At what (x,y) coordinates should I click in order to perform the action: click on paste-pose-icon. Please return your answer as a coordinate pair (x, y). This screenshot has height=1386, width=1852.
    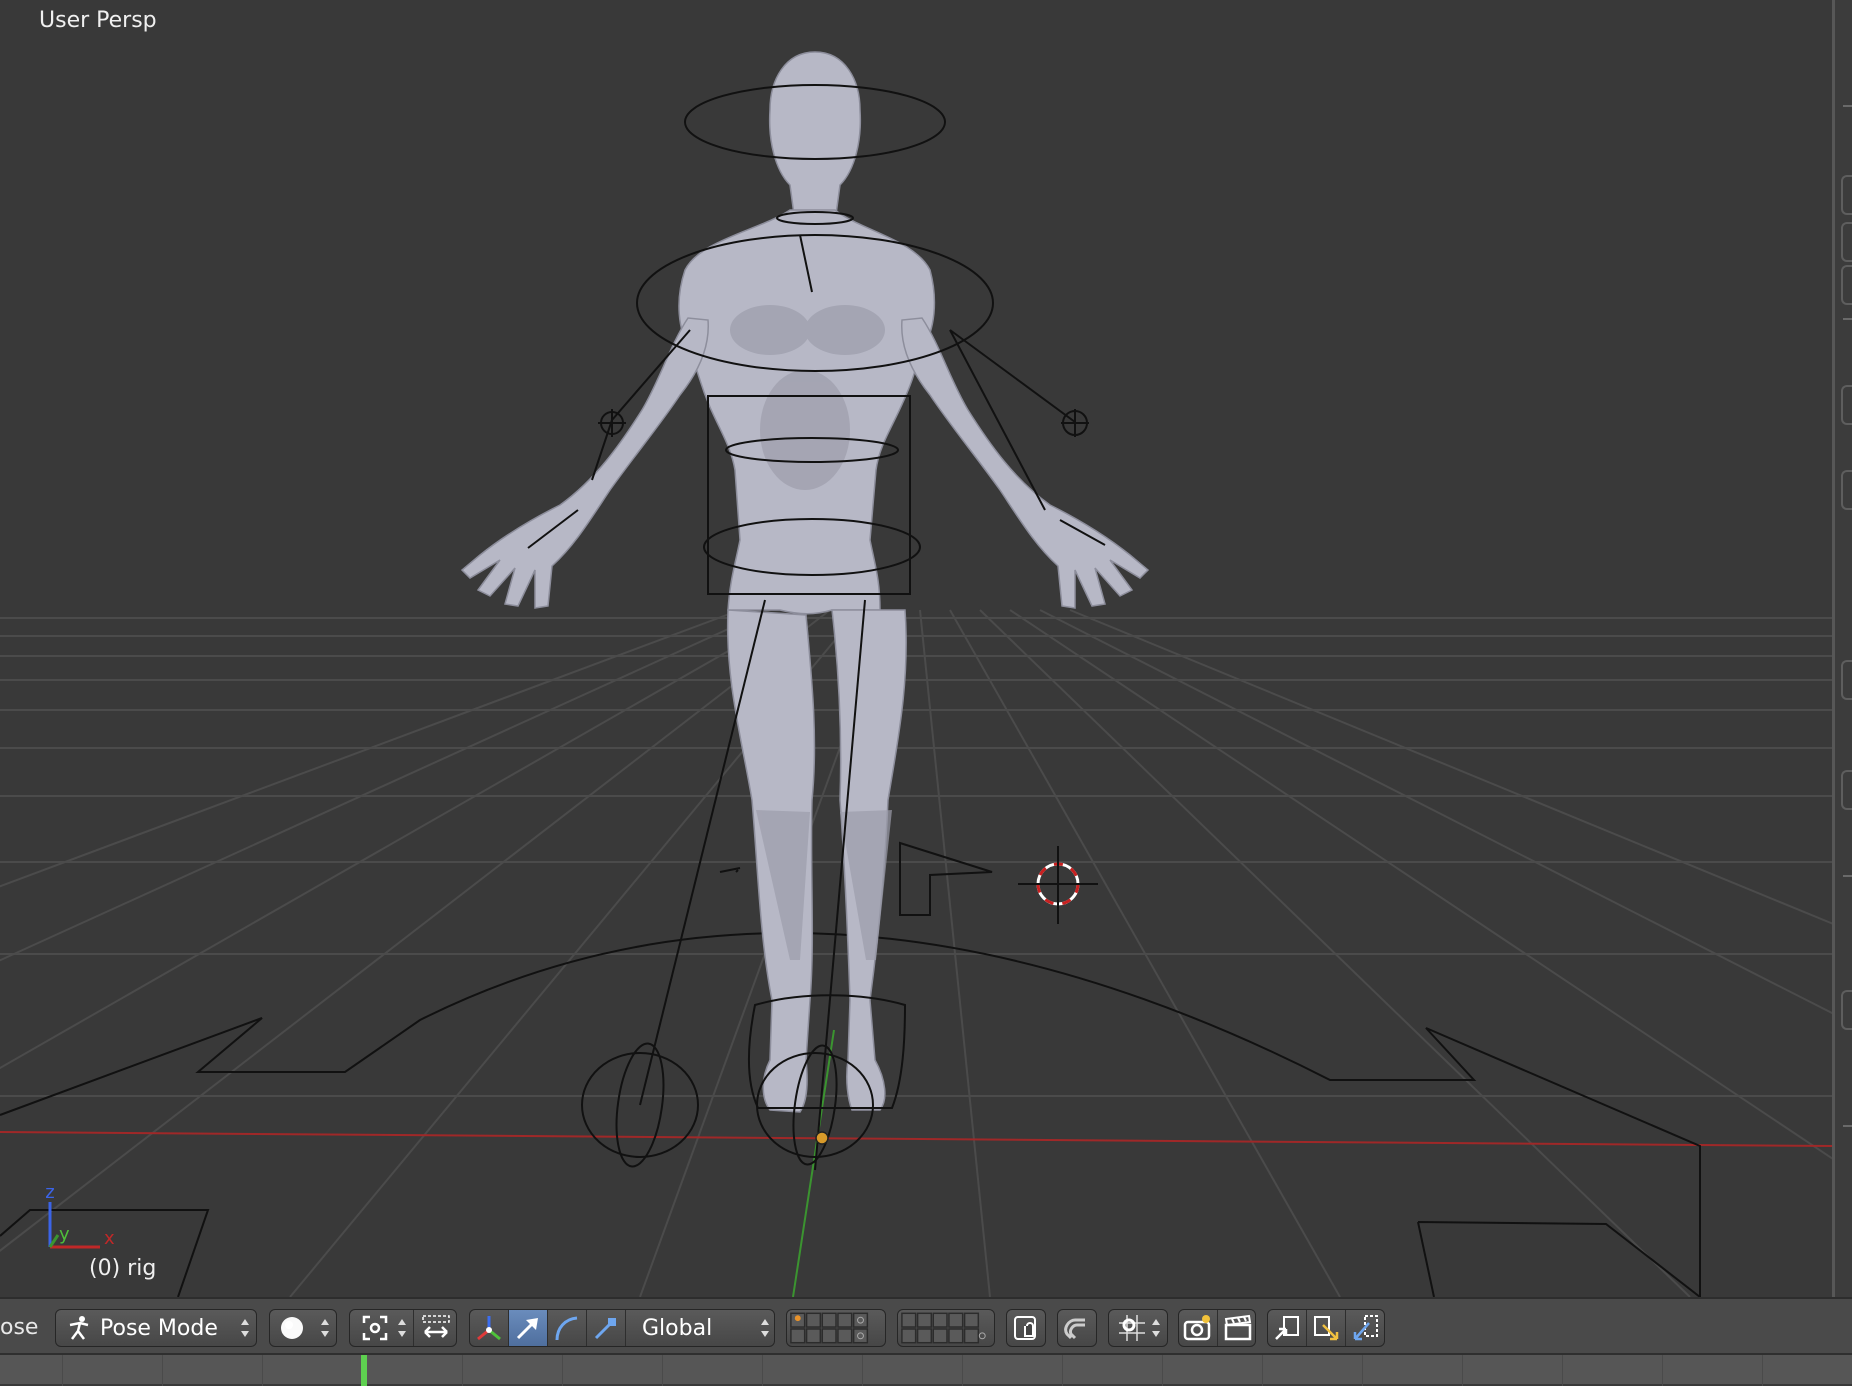
    Looking at the image, I should click on (1326, 1328).